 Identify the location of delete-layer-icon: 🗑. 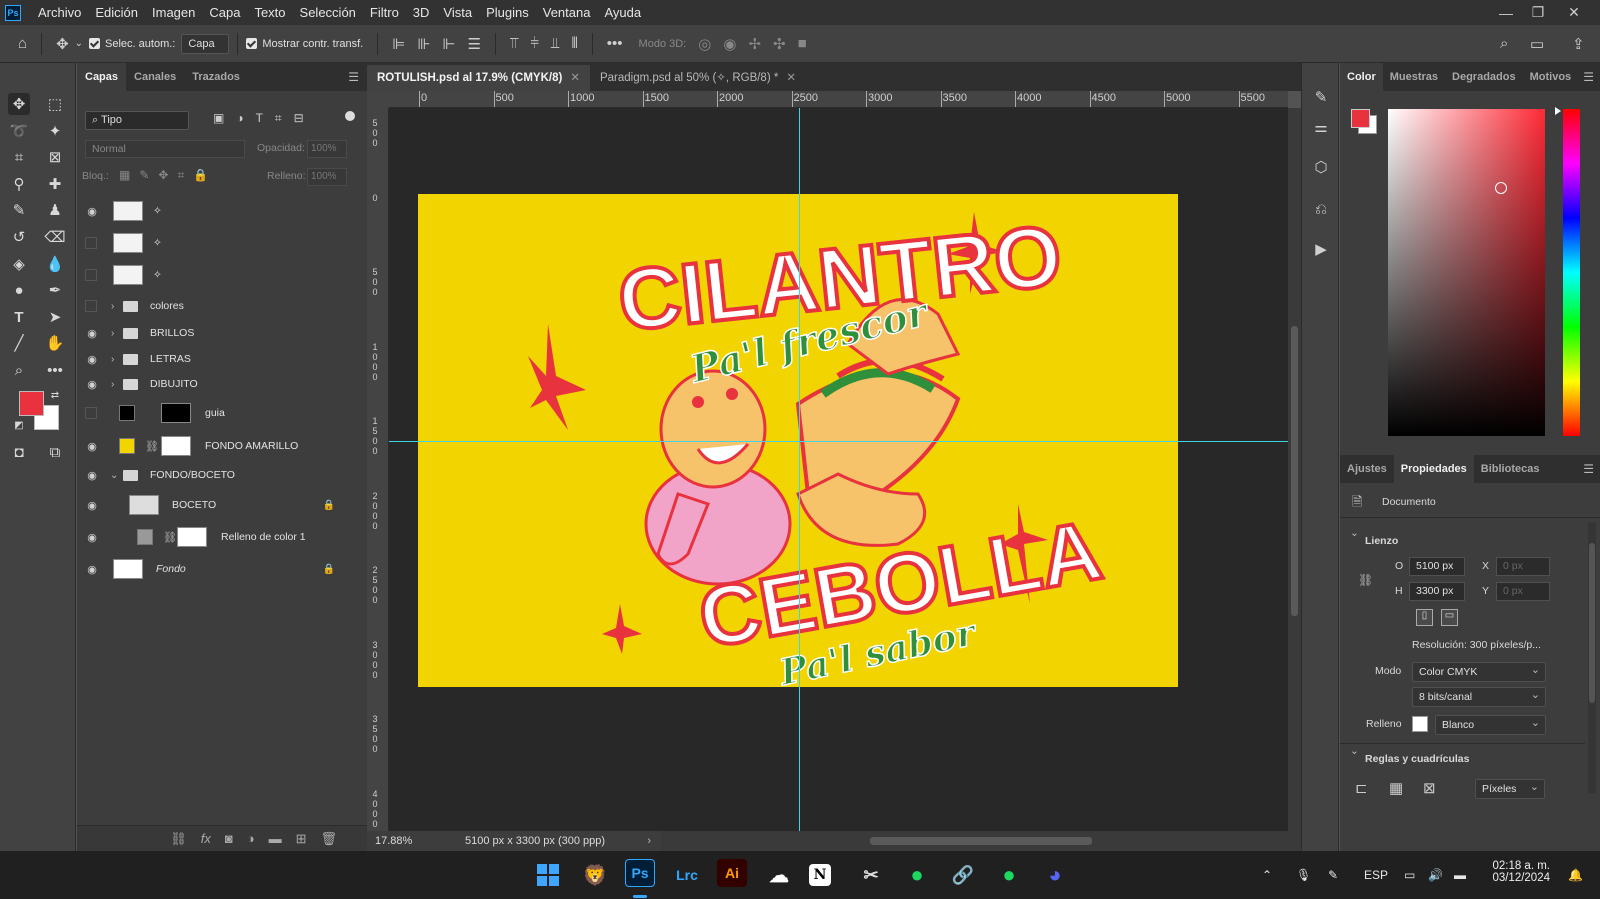
(328, 839).